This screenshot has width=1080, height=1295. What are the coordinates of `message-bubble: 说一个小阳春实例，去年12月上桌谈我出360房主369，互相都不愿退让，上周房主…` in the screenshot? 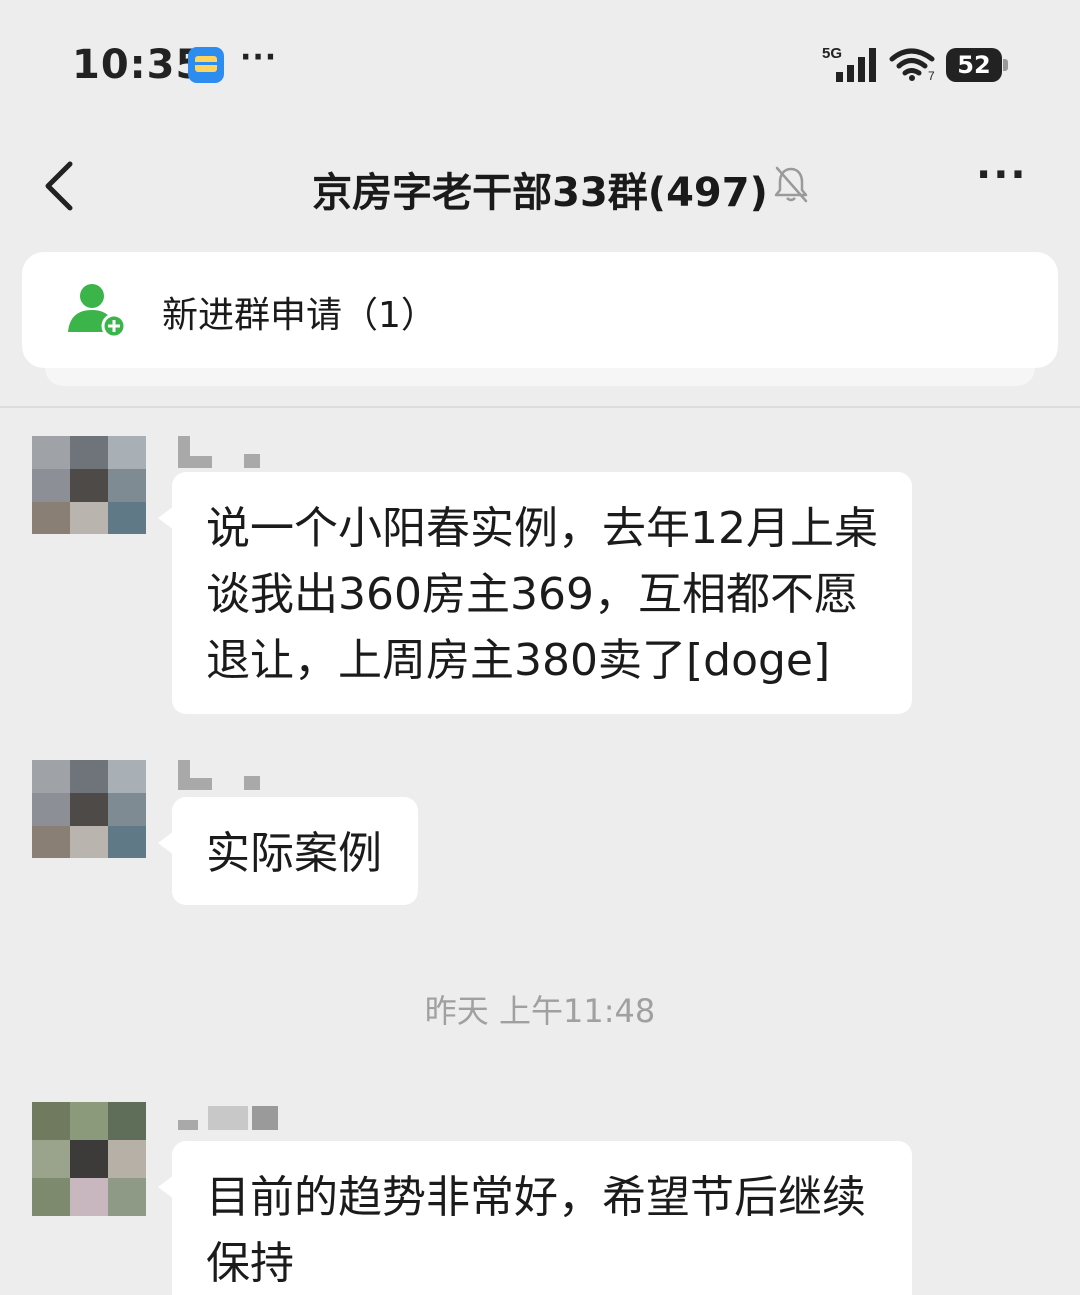 It's located at (535, 593).